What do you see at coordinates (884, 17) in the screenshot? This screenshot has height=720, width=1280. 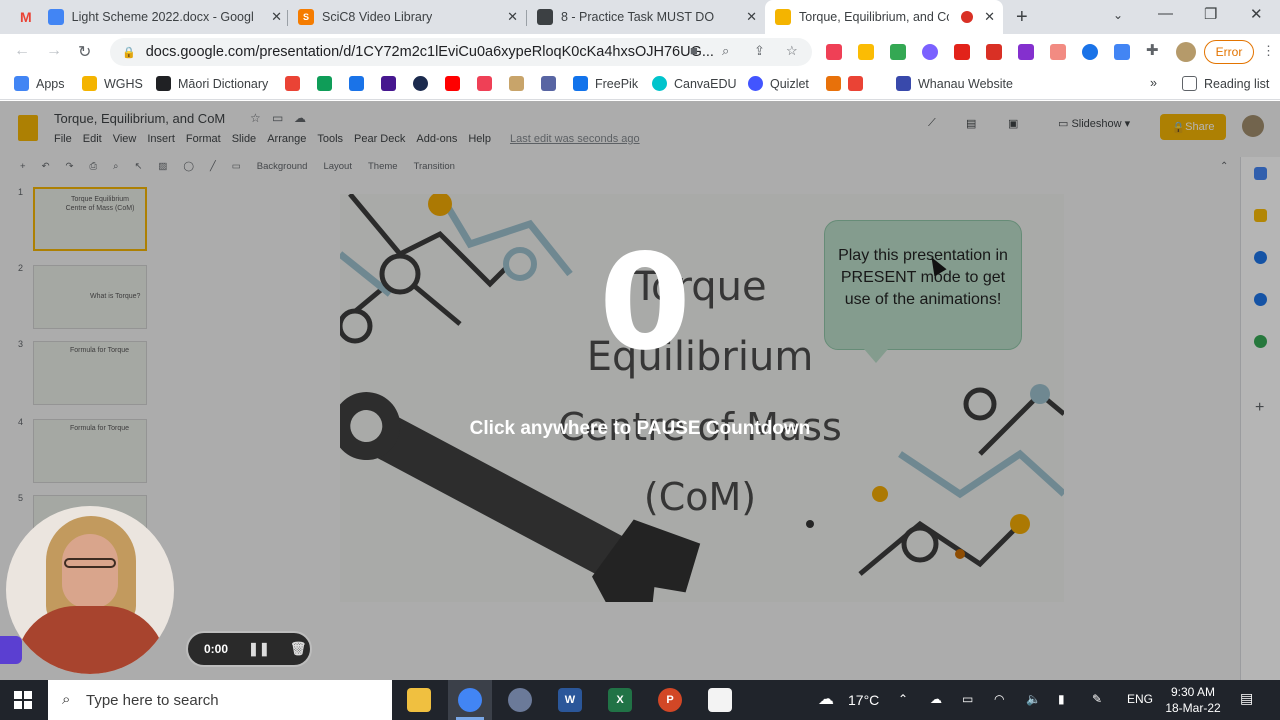 I see `tab-torque-slides: Torque, Equilibrium, and CoM ✕` at bounding box center [884, 17].